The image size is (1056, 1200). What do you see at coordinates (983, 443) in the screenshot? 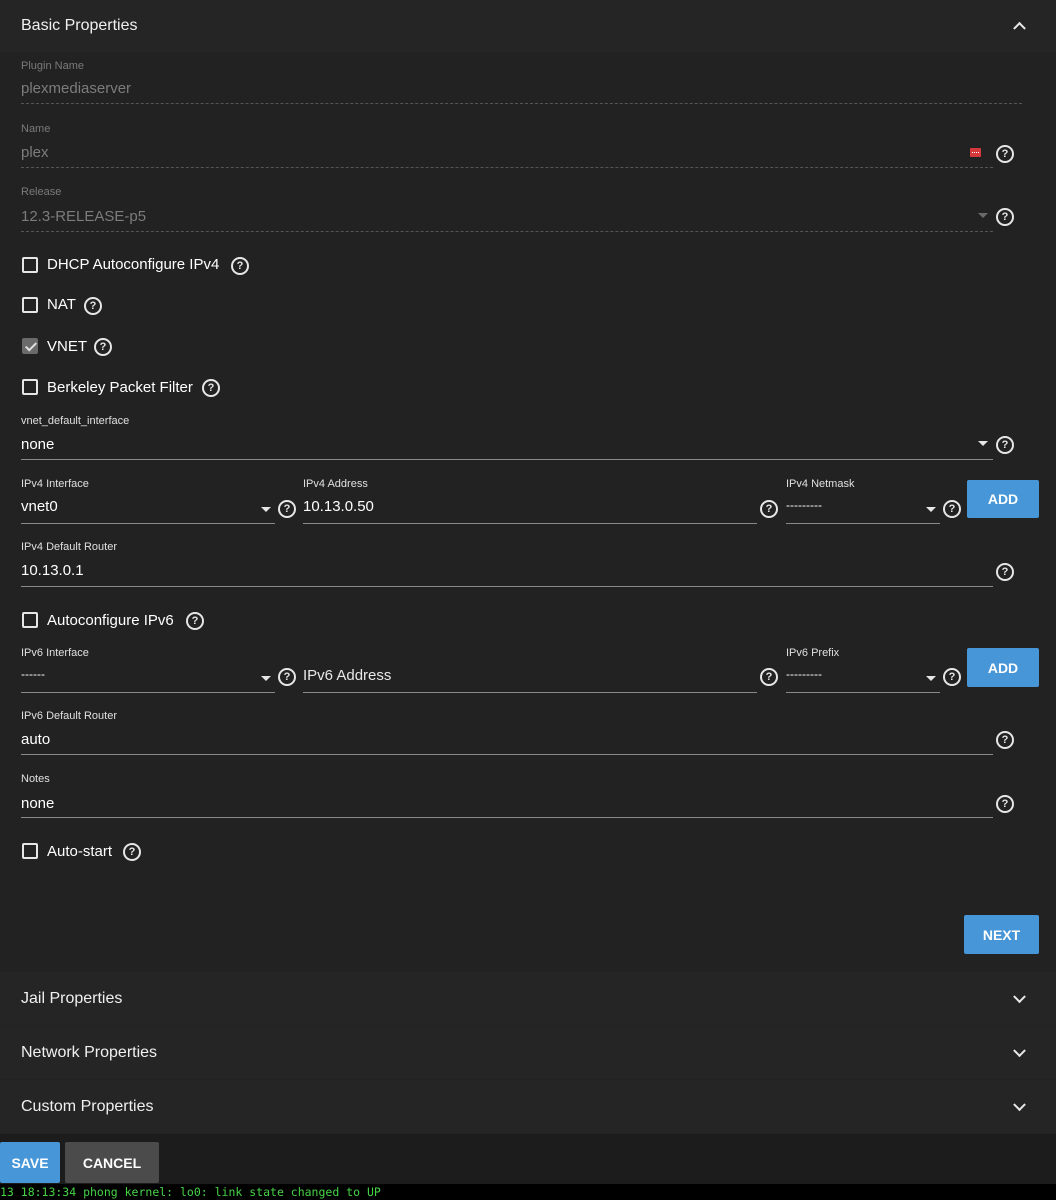
I see `vnet-default-interface-dropdown-icon` at bounding box center [983, 443].